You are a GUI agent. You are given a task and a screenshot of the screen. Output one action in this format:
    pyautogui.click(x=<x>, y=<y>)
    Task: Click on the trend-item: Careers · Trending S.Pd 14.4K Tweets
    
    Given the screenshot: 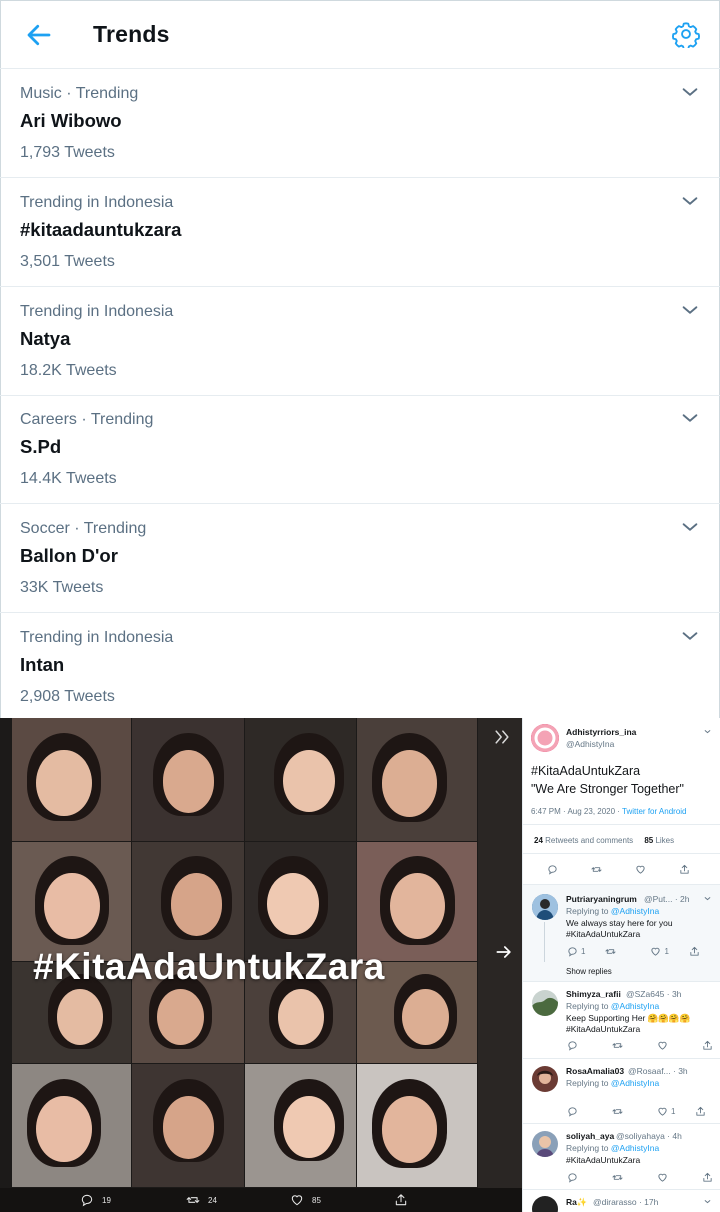 What is the action you would take?
    pyautogui.click(x=360, y=449)
    